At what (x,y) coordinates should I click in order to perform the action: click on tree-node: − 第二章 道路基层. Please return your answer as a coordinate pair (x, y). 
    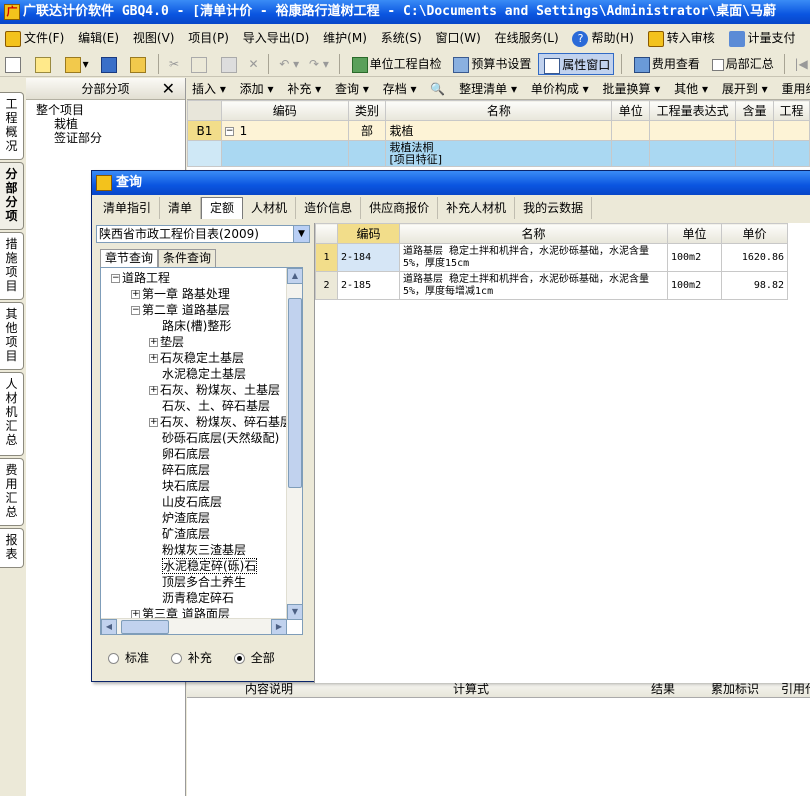
    Looking at the image, I should click on (194, 310).